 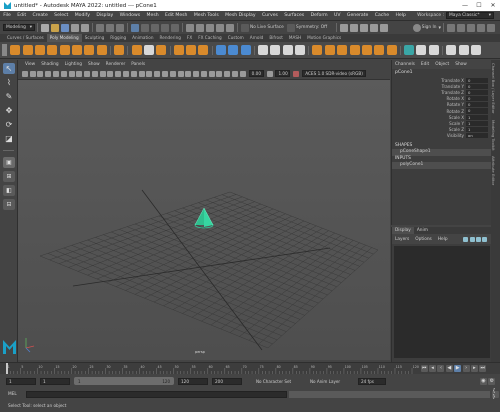 I want to click on extrude-icon, so click(x=317, y=50).